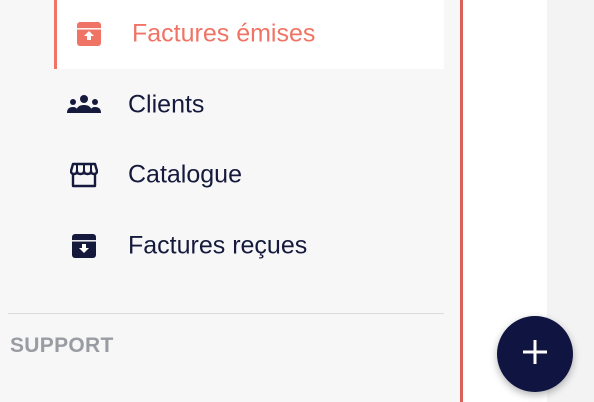 The height and width of the screenshot is (402, 594). I want to click on add-button, so click(535, 354).